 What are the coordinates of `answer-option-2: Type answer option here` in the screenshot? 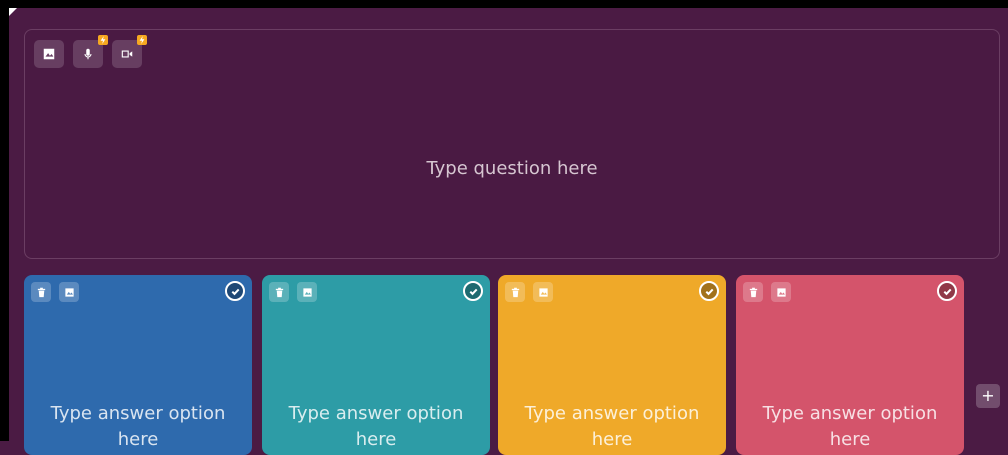 It's located at (376, 365).